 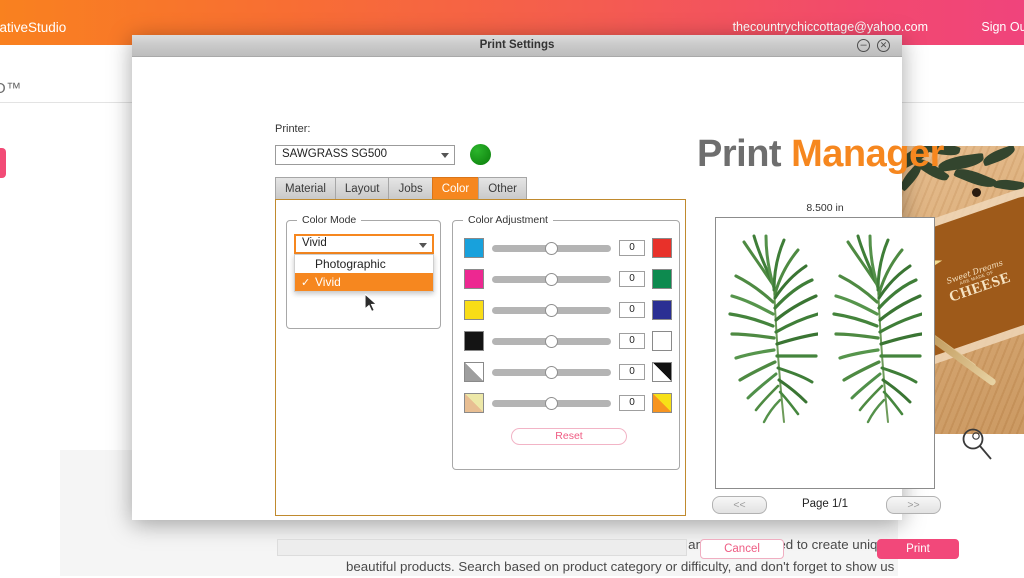 What do you see at coordinates (502, 188) in the screenshot?
I see `tab-other: Other` at bounding box center [502, 188].